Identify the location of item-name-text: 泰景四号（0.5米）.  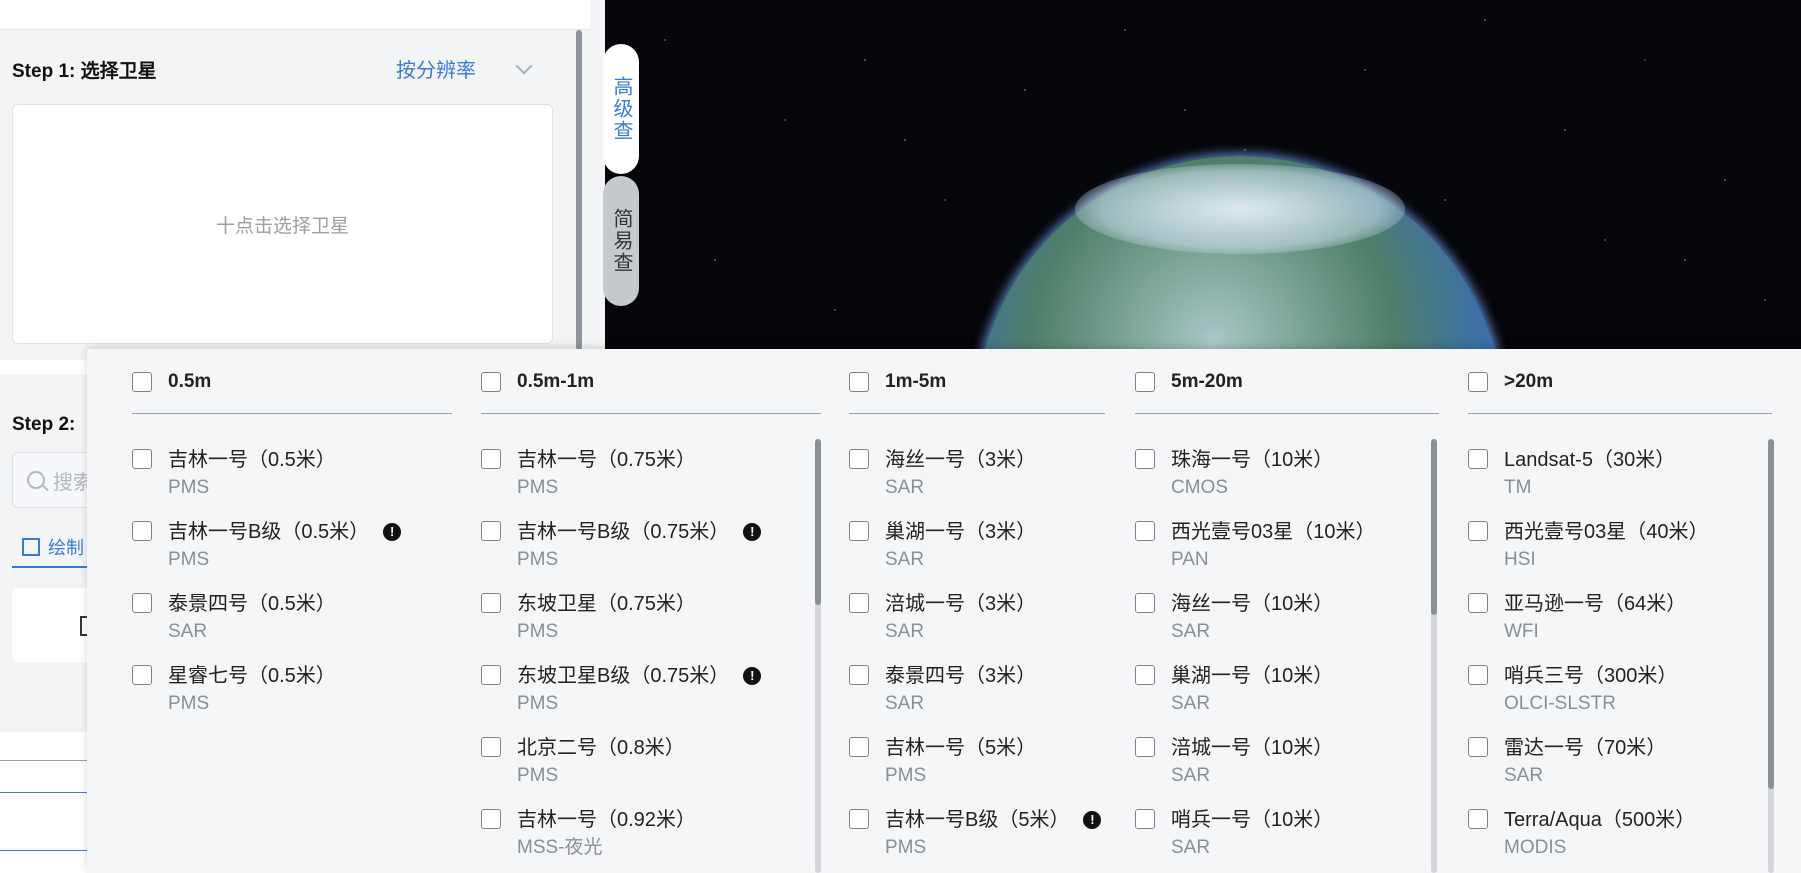
(252, 604).